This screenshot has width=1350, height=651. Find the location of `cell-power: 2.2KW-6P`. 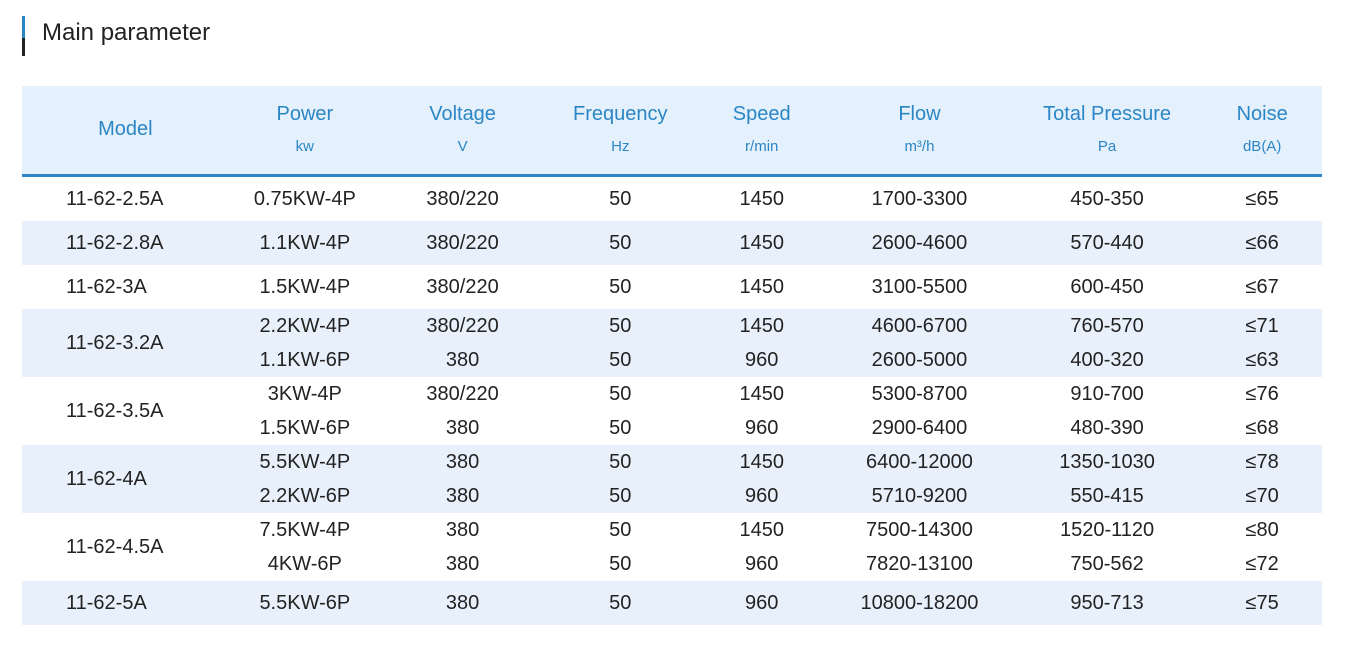

cell-power: 2.2KW-6P is located at coordinates (304, 495).